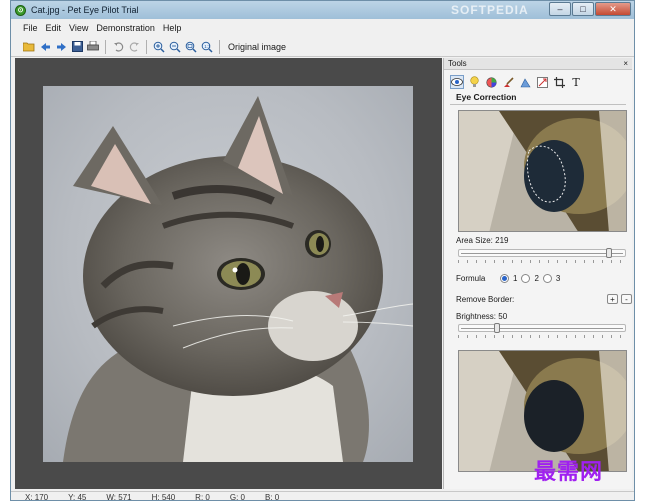 This screenshot has width=645, height=501. What do you see at coordinates (134, 47) in the screenshot?
I see `redo-icon` at bounding box center [134, 47].